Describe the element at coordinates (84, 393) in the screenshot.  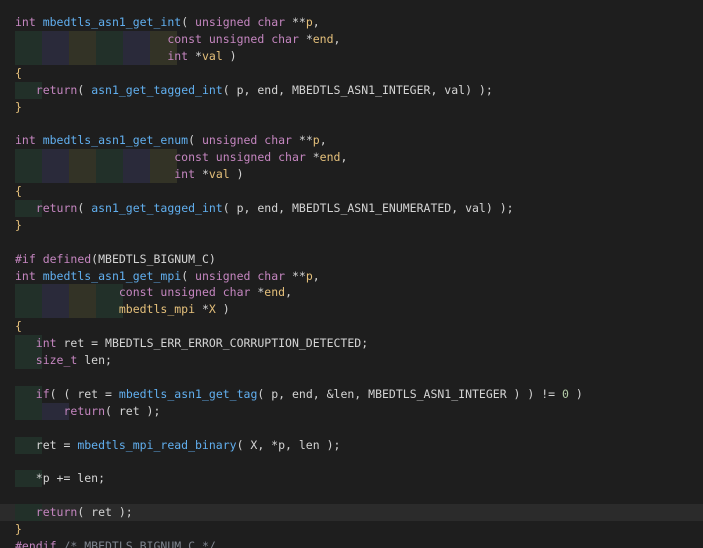
I see `code-token: ( ( ret =` at that location.